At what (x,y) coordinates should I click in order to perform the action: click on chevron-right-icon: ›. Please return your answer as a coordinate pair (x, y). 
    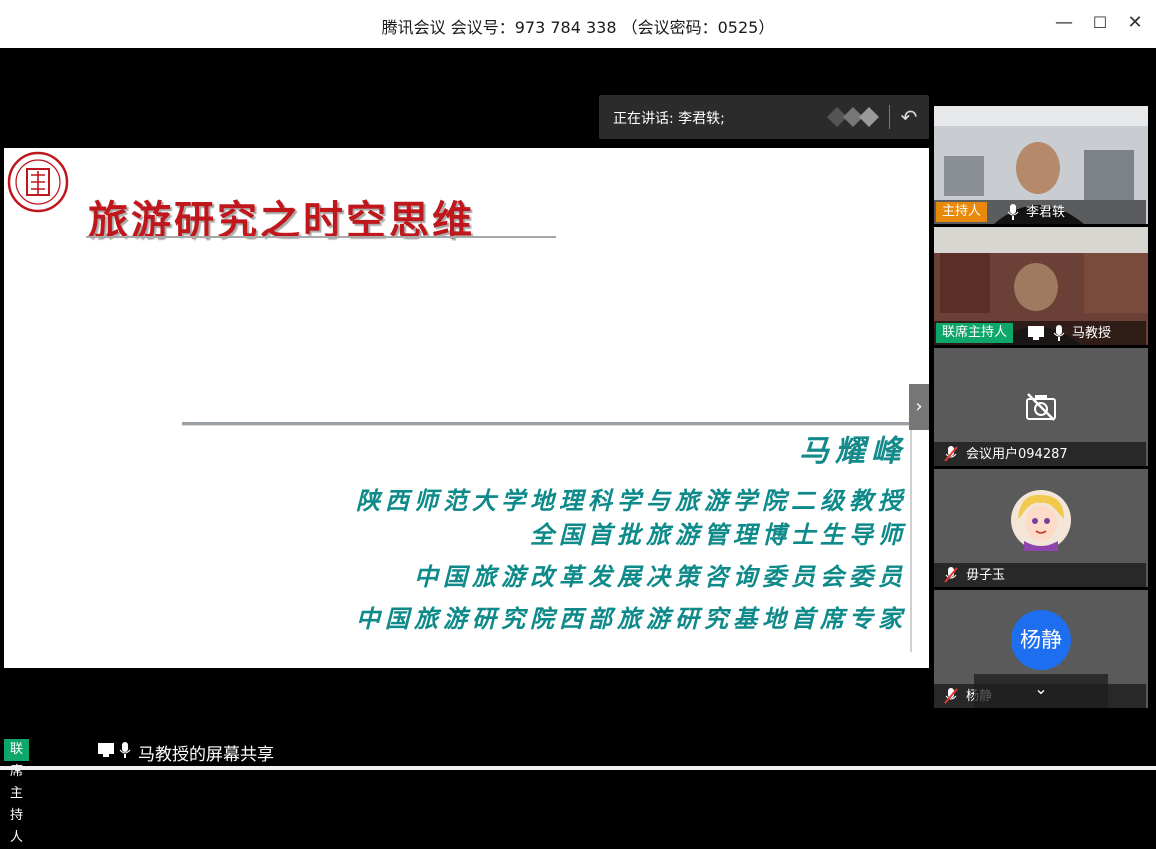
    Looking at the image, I should click on (919, 407).